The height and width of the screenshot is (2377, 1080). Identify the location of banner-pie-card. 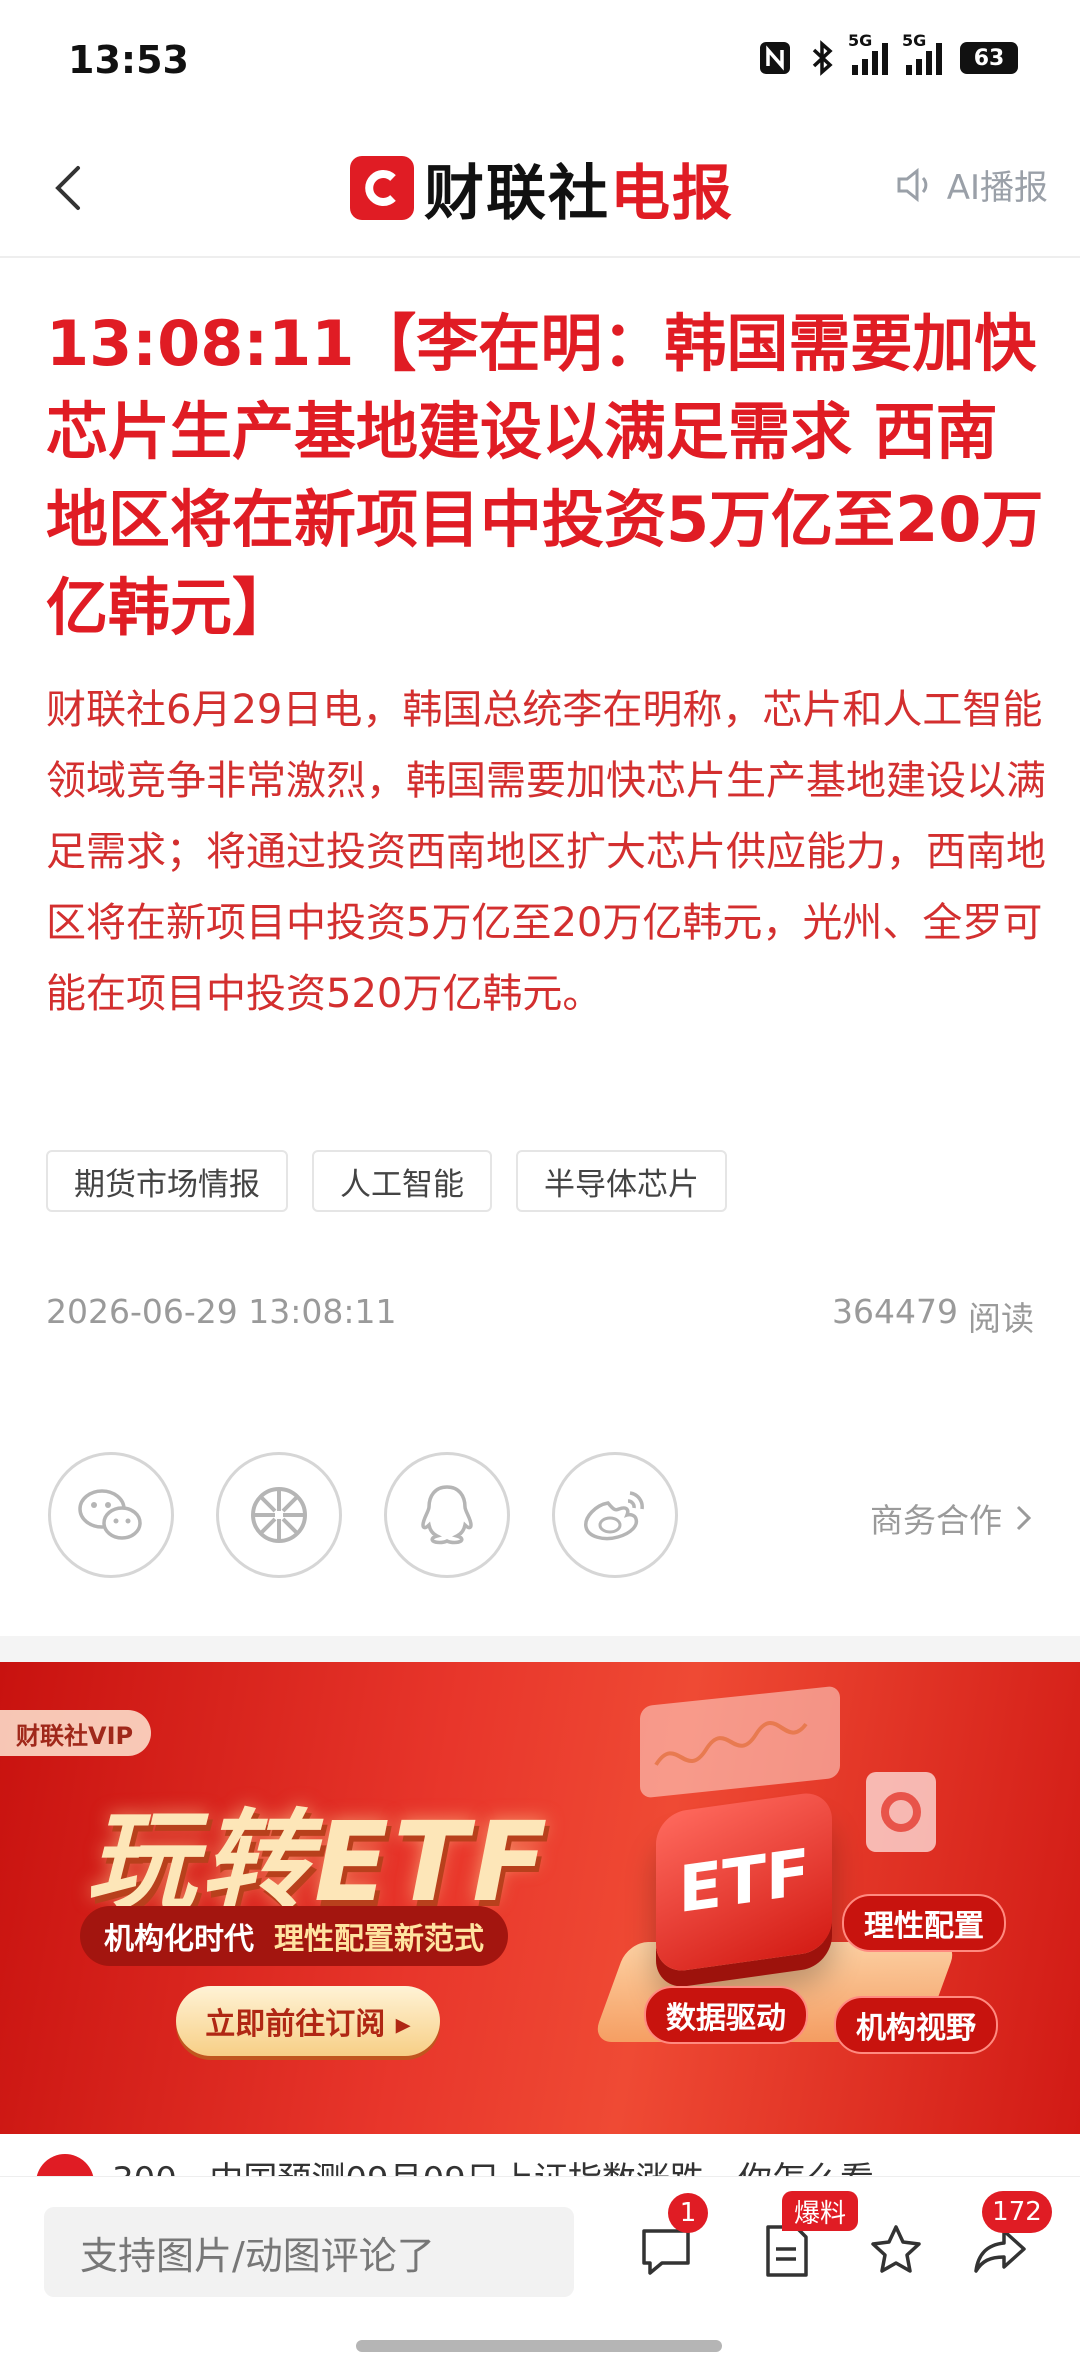
(901, 1812).